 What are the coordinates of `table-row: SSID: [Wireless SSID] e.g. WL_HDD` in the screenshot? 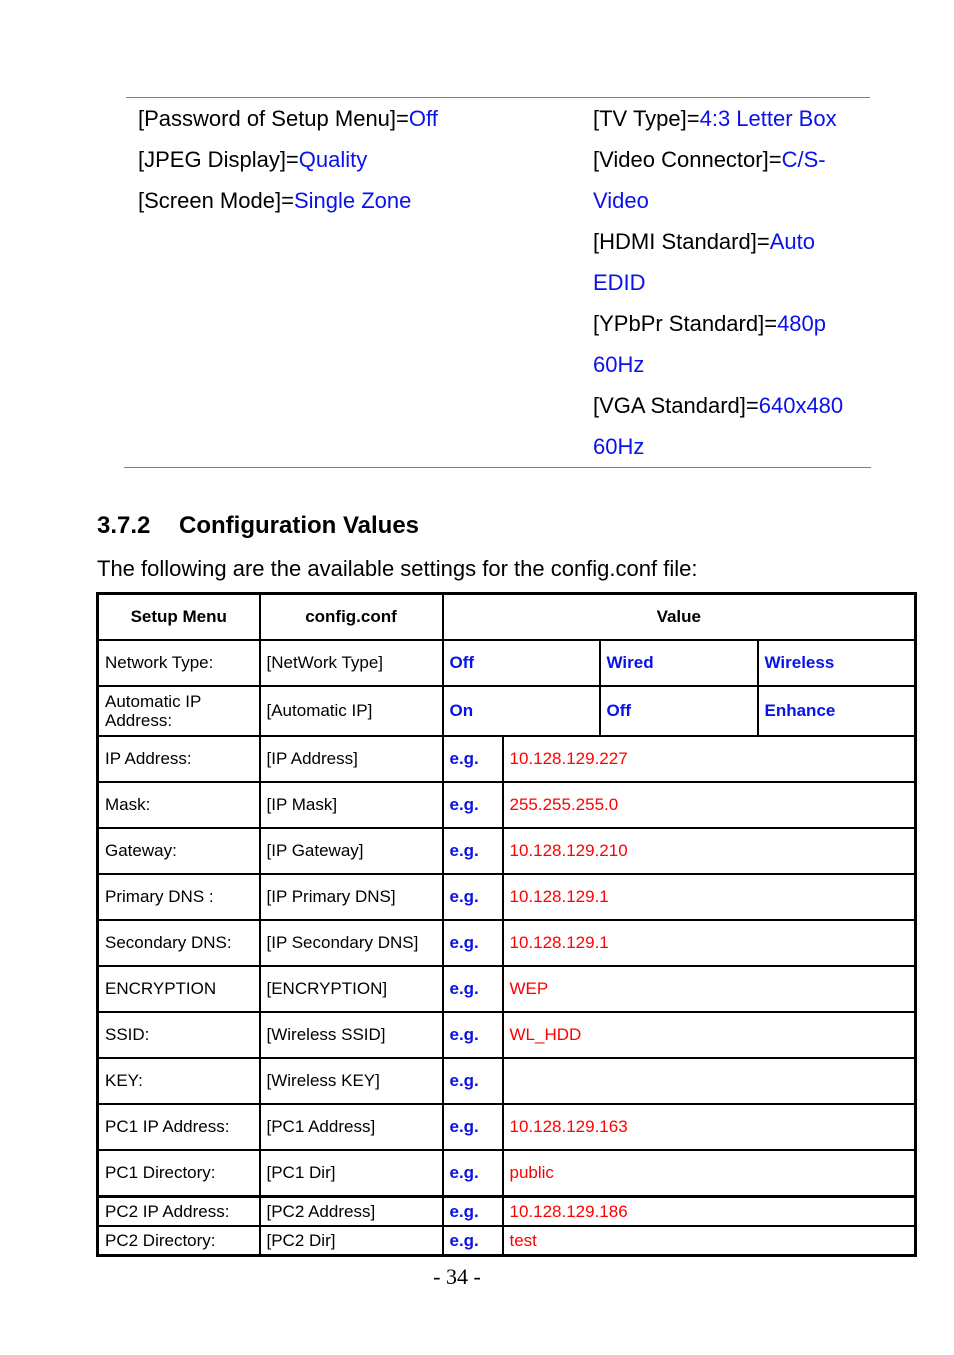 It's located at (506, 1035).